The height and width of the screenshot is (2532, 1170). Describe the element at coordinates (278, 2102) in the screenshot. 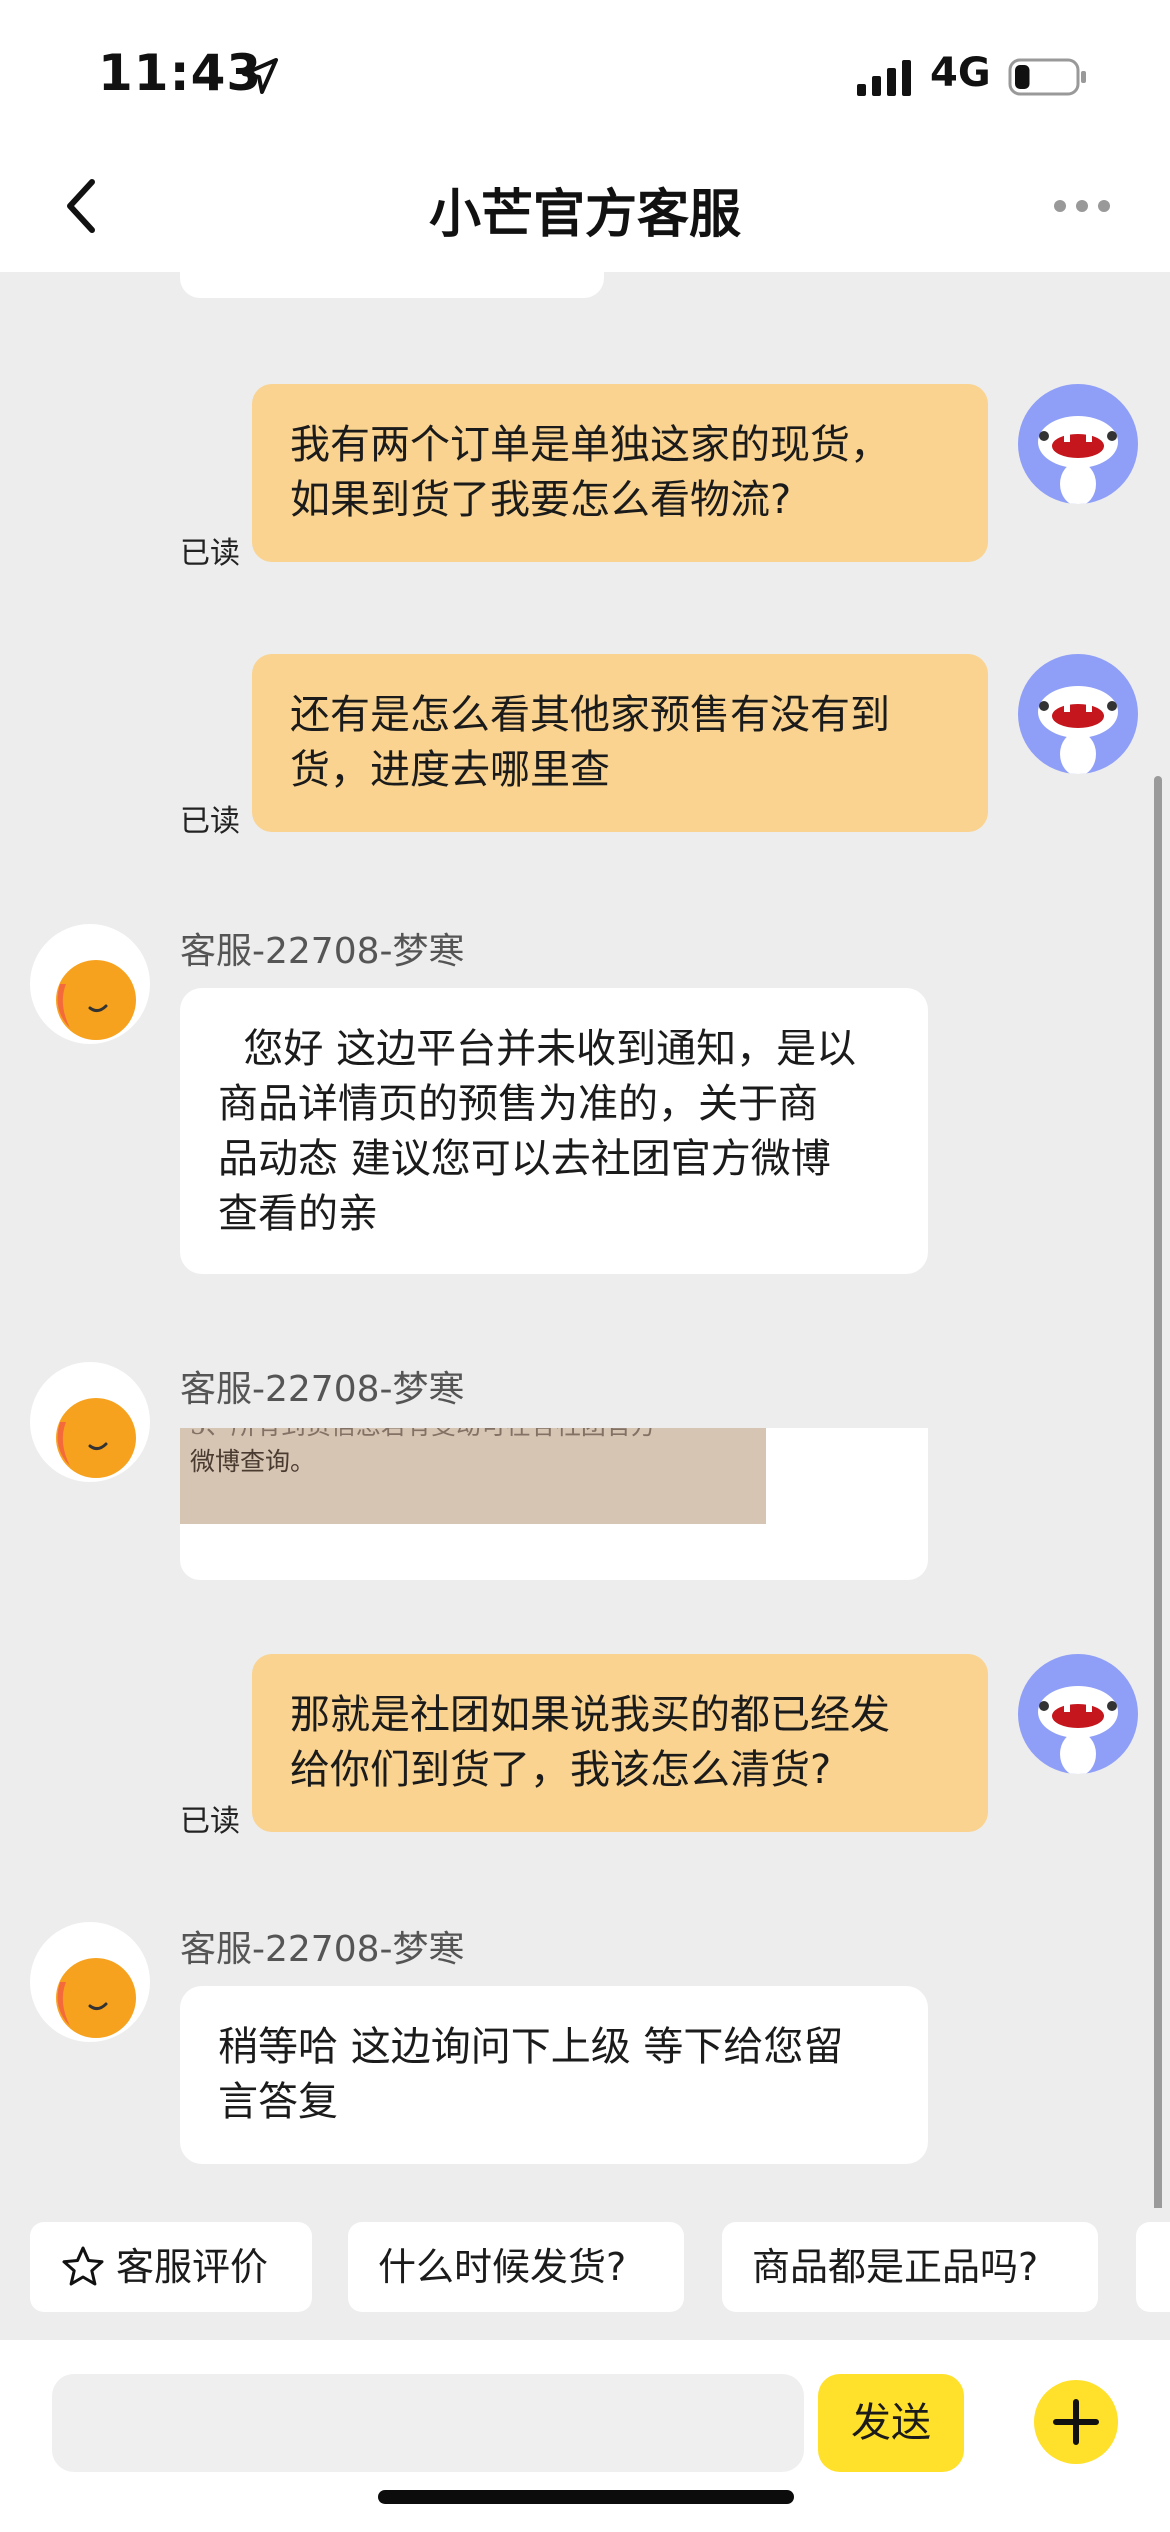

I see `message-line: 言答复` at that location.